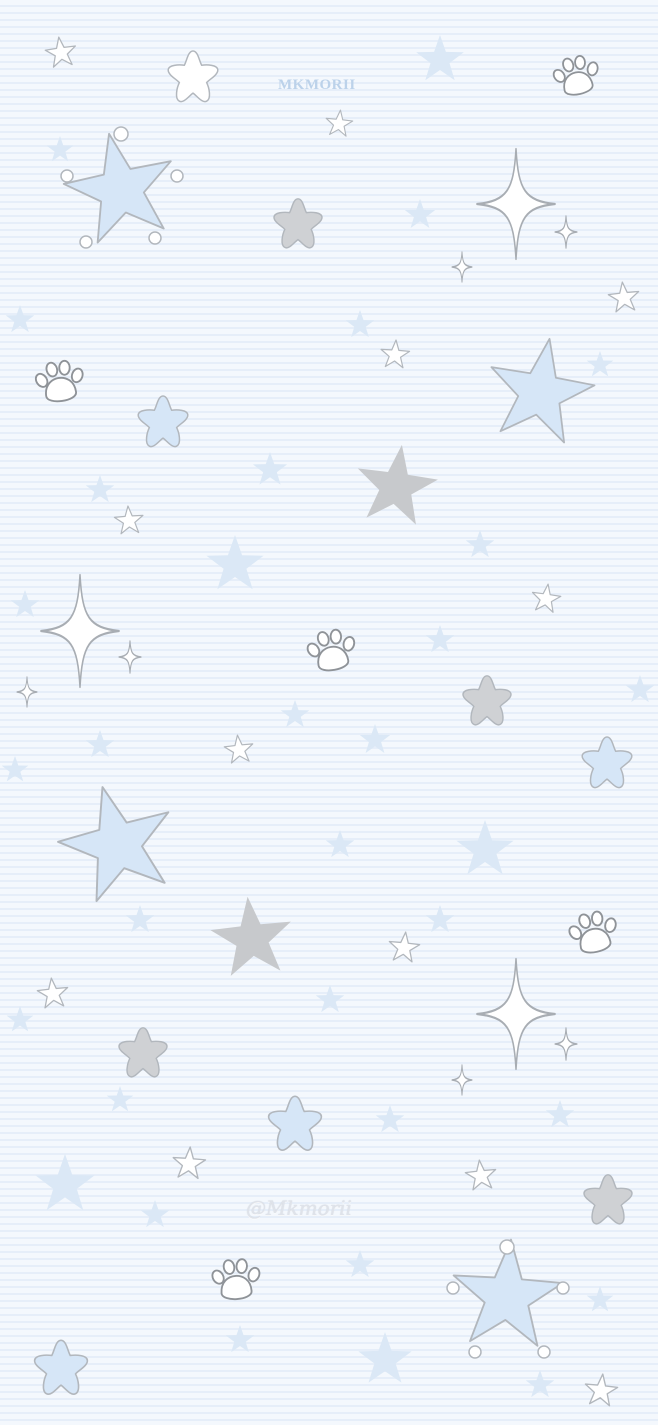  I want to click on watermark-text: MKMORII, so click(317, 85).